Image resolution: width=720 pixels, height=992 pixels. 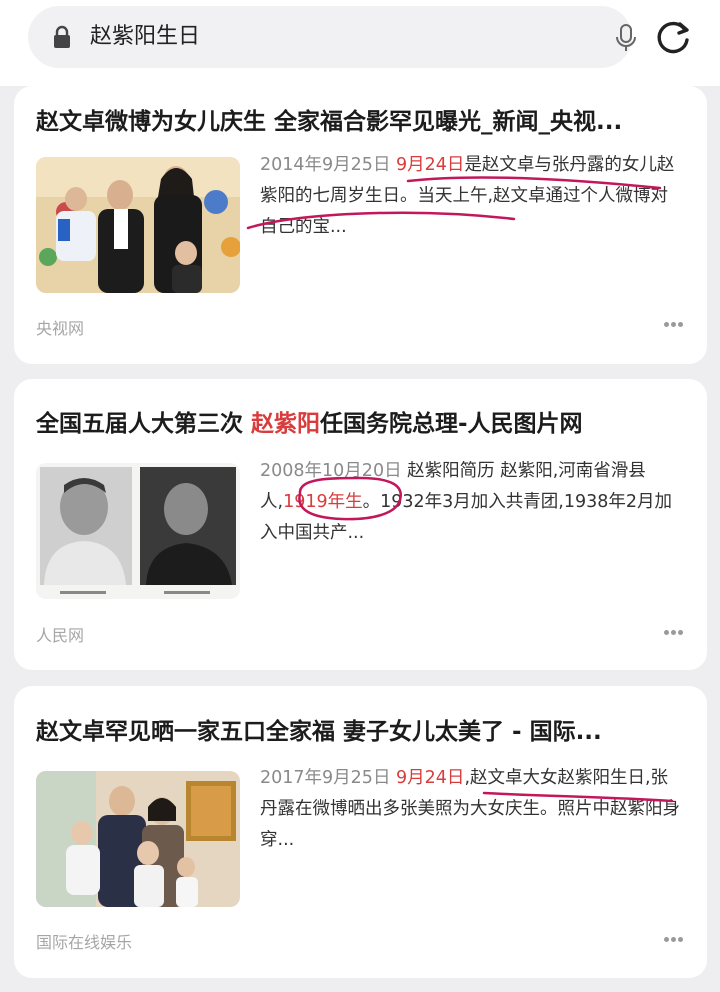 What do you see at coordinates (60, 634) in the screenshot?
I see `result-source: 人民网` at bounding box center [60, 634].